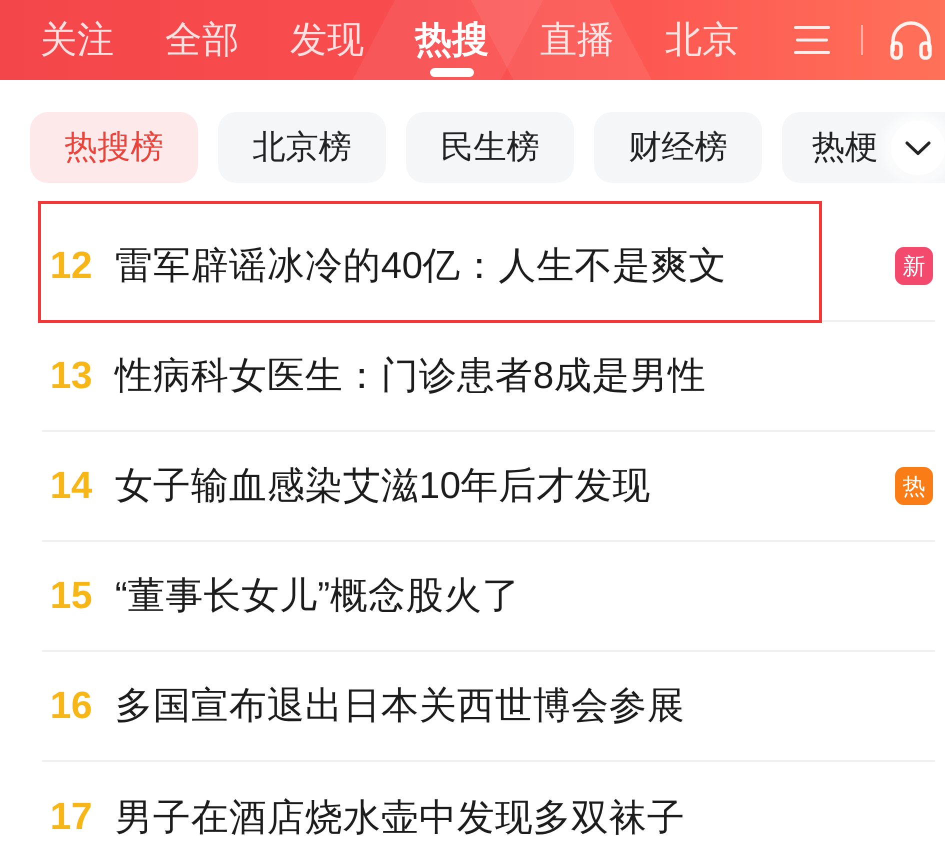 Image resolution: width=945 pixels, height=867 pixels. I want to click on rank-number: 15, so click(72, 596).